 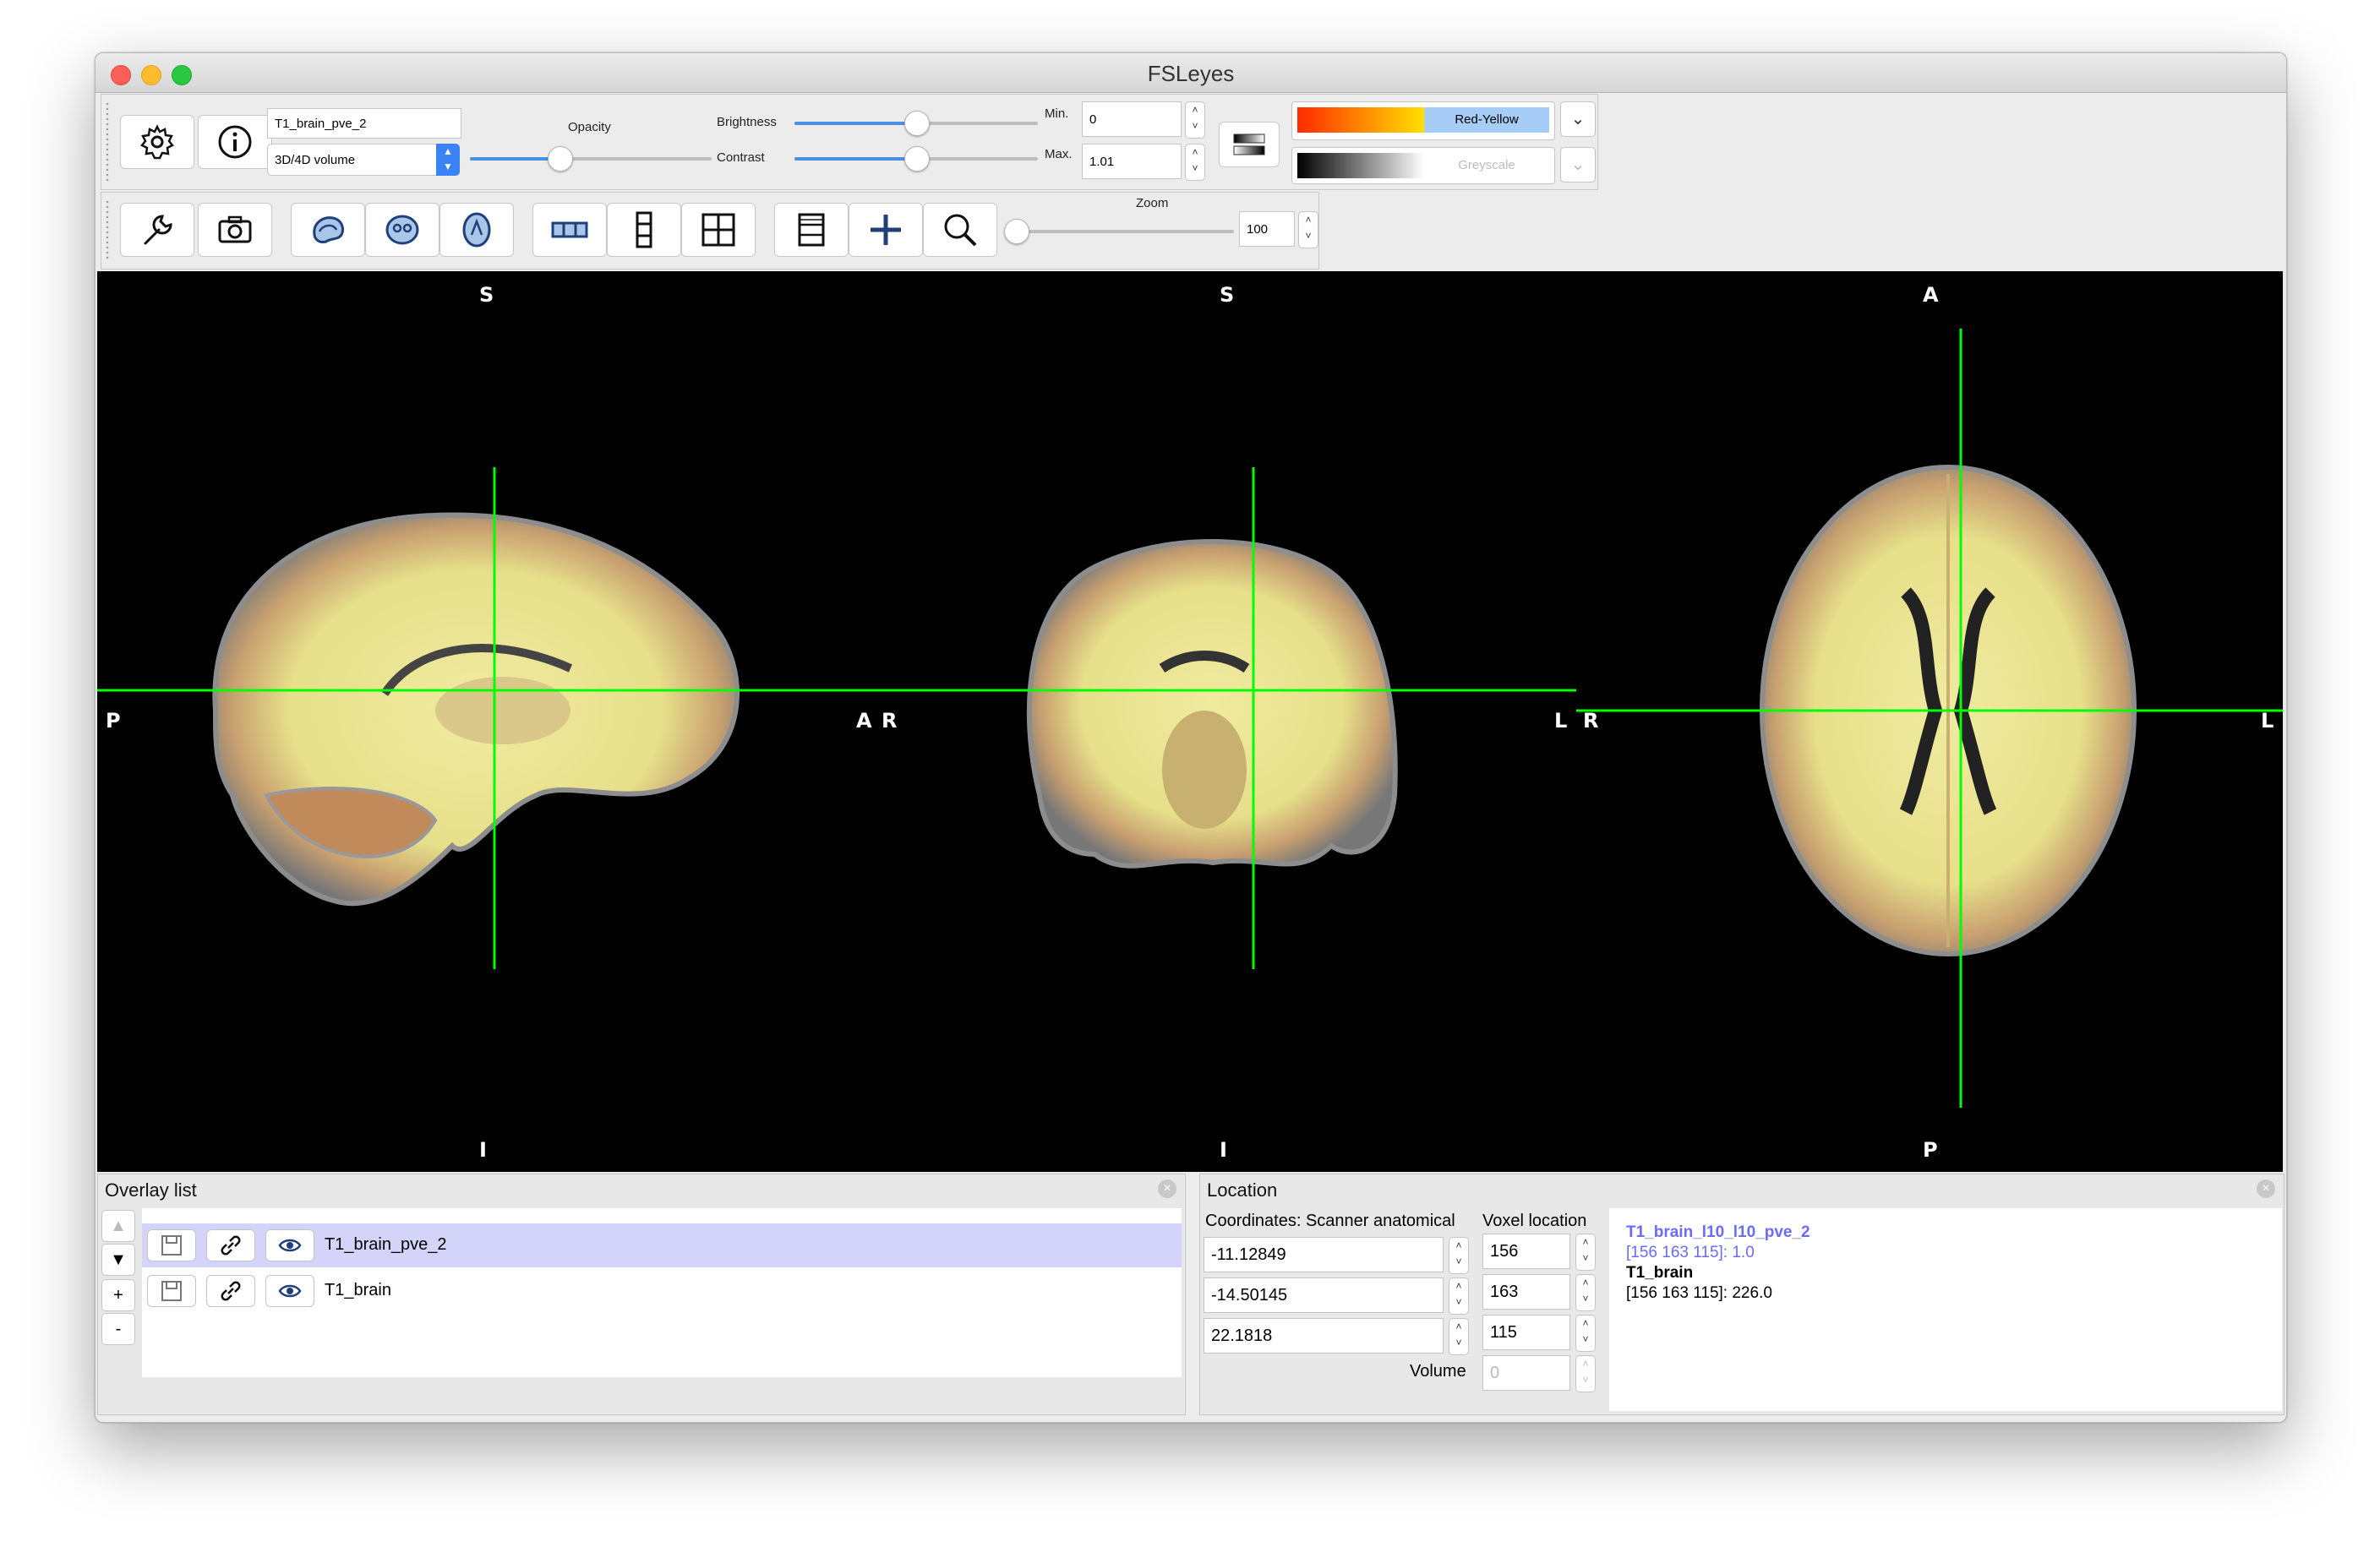 What do you see at coordinates (1324, 1295) in the screenshot?
I see `coord-y-field: -14.50145` at bounding box center [1324, 1295].